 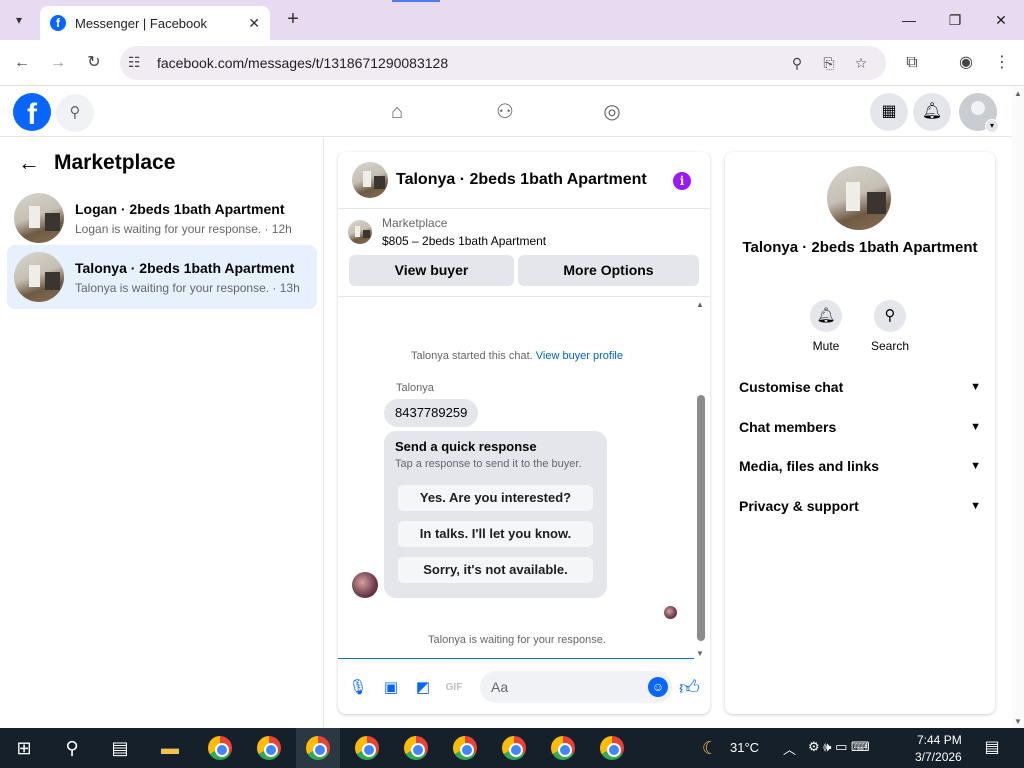 I want to click on microphone-icon: 🎙︎, so click(x=358, y=688).